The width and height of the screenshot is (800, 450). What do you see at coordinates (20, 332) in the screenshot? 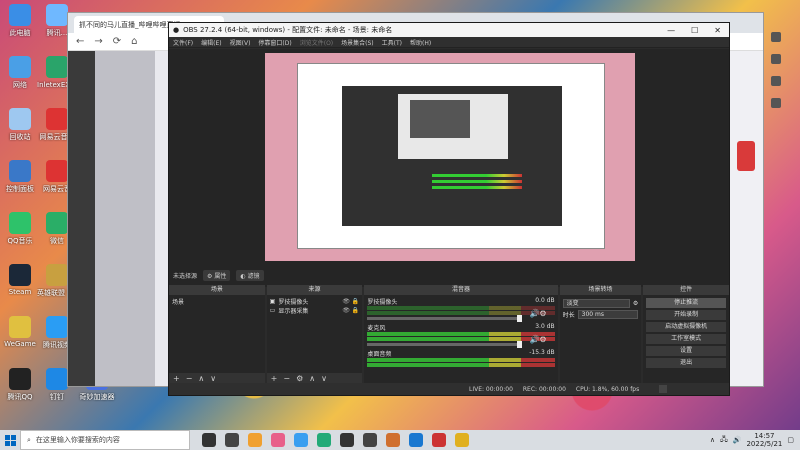
I see `desktop-icon: WeGame` at bounding box center [20, 332].